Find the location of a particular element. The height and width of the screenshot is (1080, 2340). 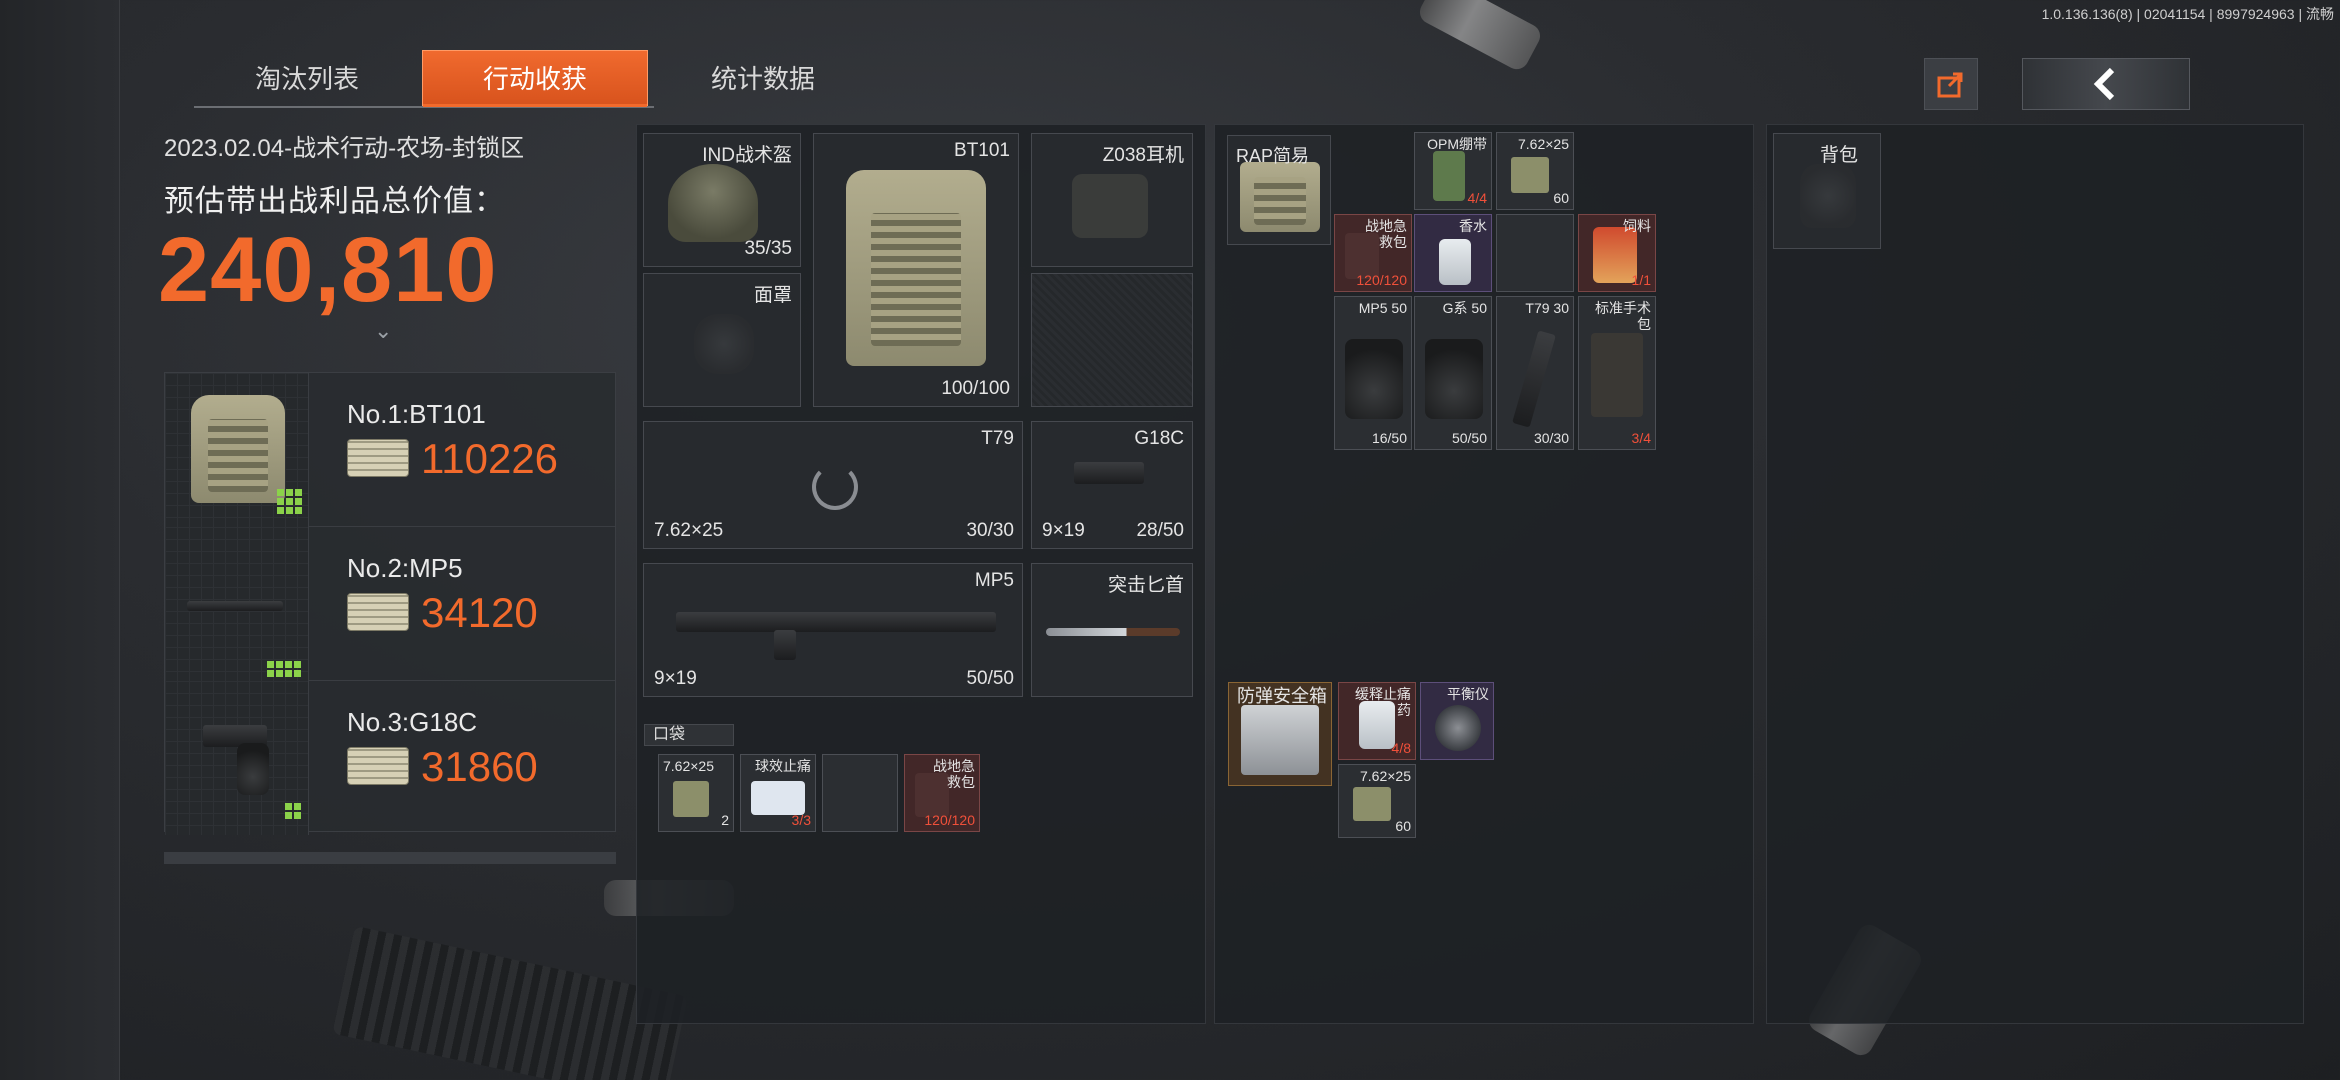

backpack-icon is located at coordinates (1828, 196).